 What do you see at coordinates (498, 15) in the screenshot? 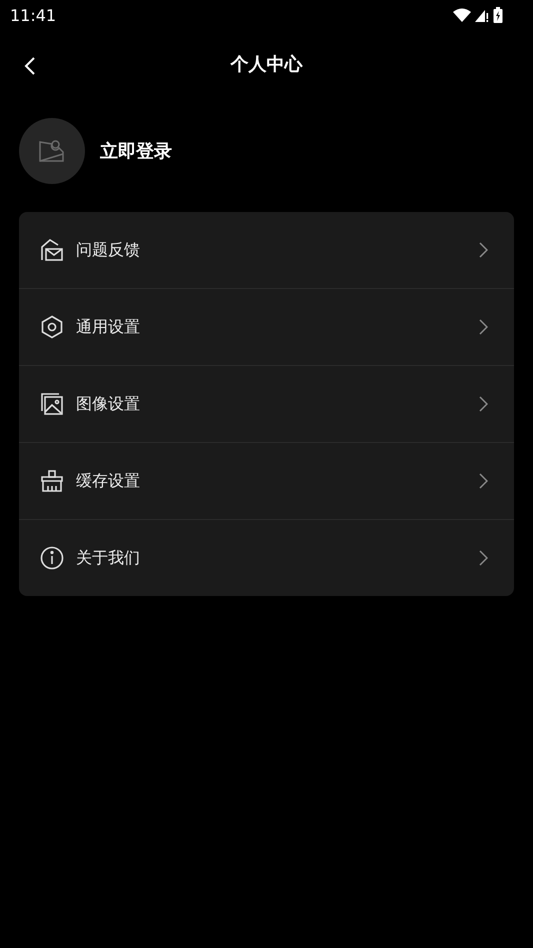
I see `battery-icon` at bounding box center [498, 15].